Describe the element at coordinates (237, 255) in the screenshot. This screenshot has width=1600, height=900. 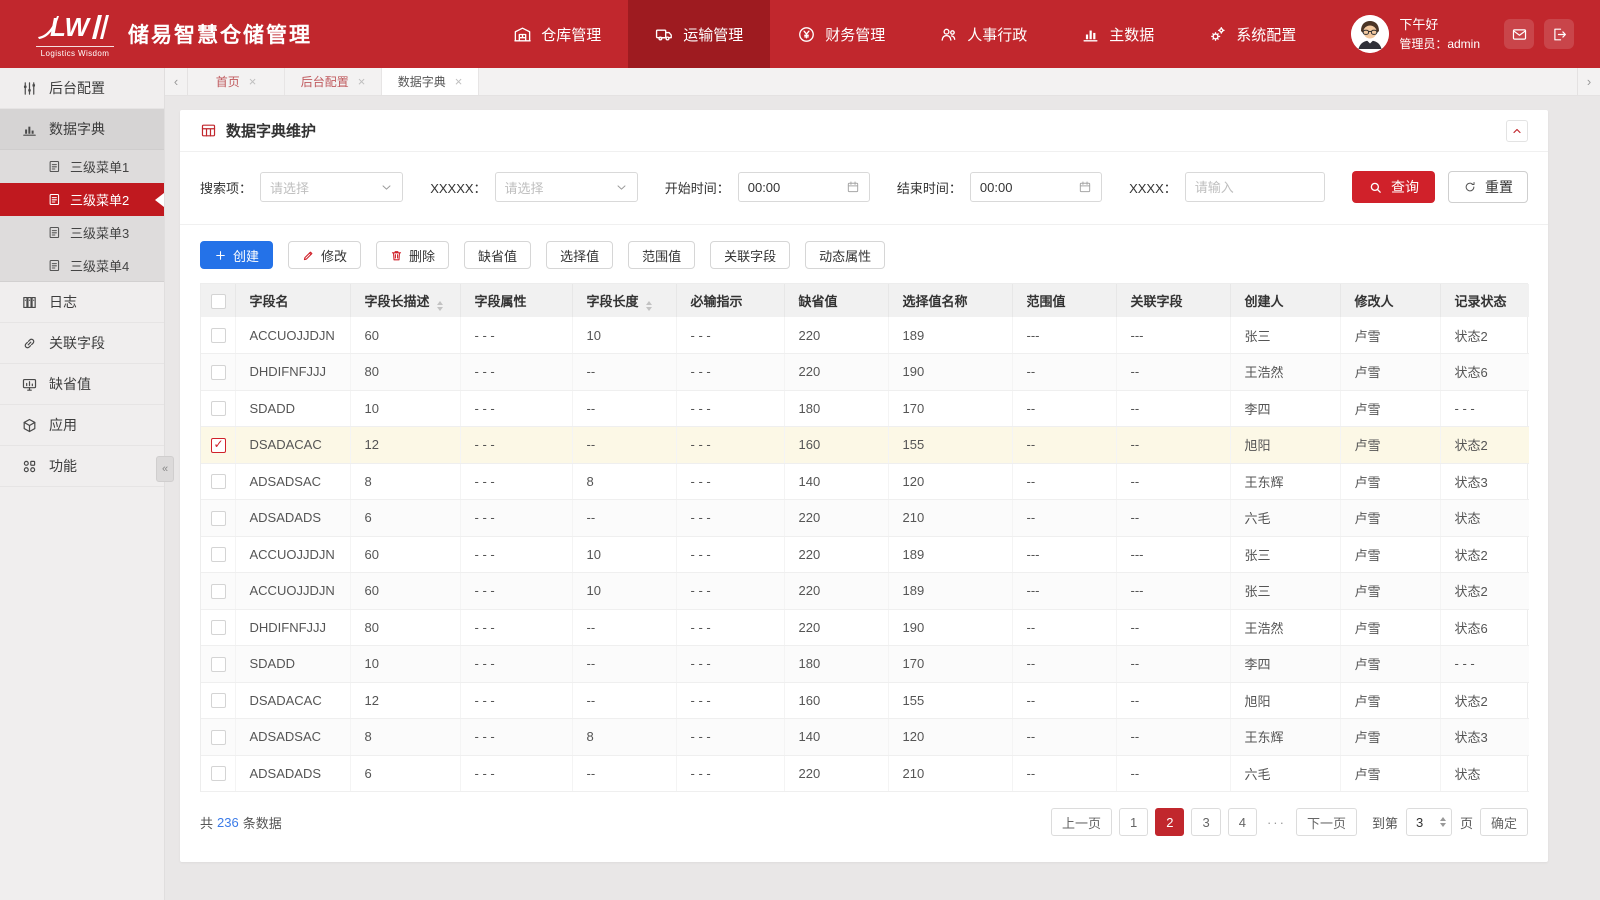
I see `create-button: 创建` at that location.